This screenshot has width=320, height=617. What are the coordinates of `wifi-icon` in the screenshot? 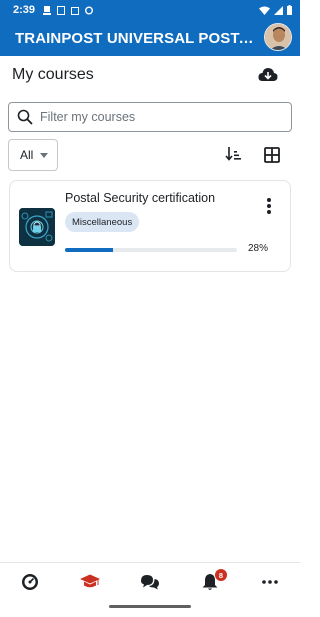 It's located at (264, 10).